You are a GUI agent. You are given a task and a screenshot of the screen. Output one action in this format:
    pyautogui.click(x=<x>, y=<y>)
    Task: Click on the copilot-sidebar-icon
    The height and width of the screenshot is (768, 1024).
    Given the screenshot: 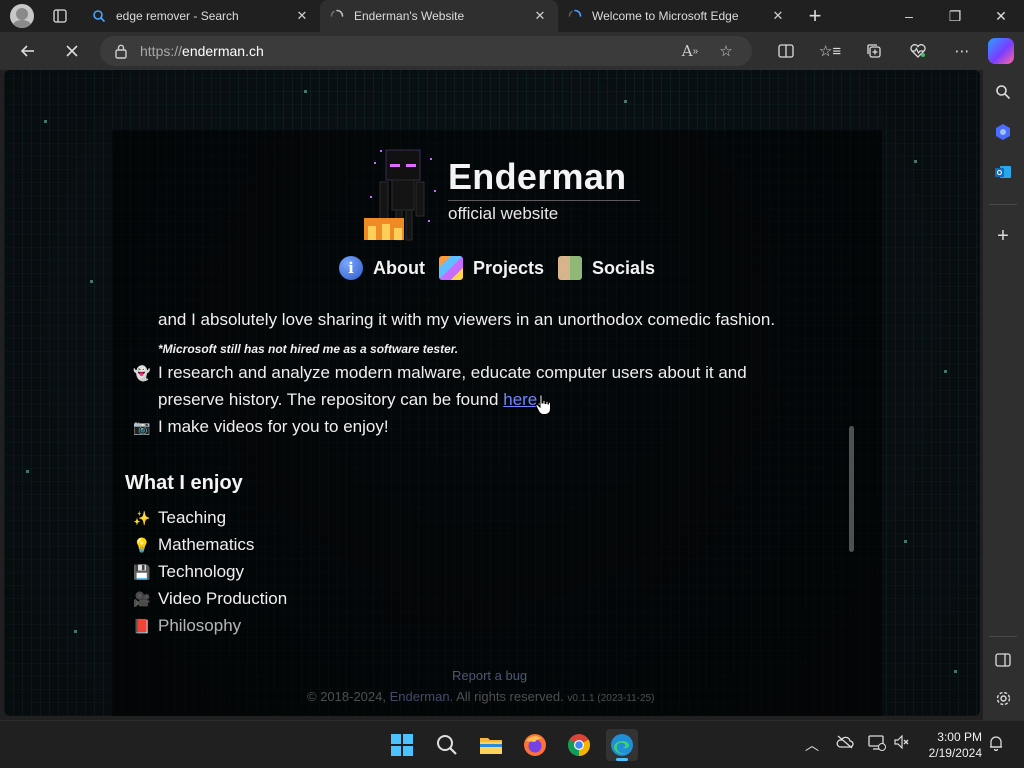 What is the action you would take?
    pyautogui.click(x=1003, y=132)
    